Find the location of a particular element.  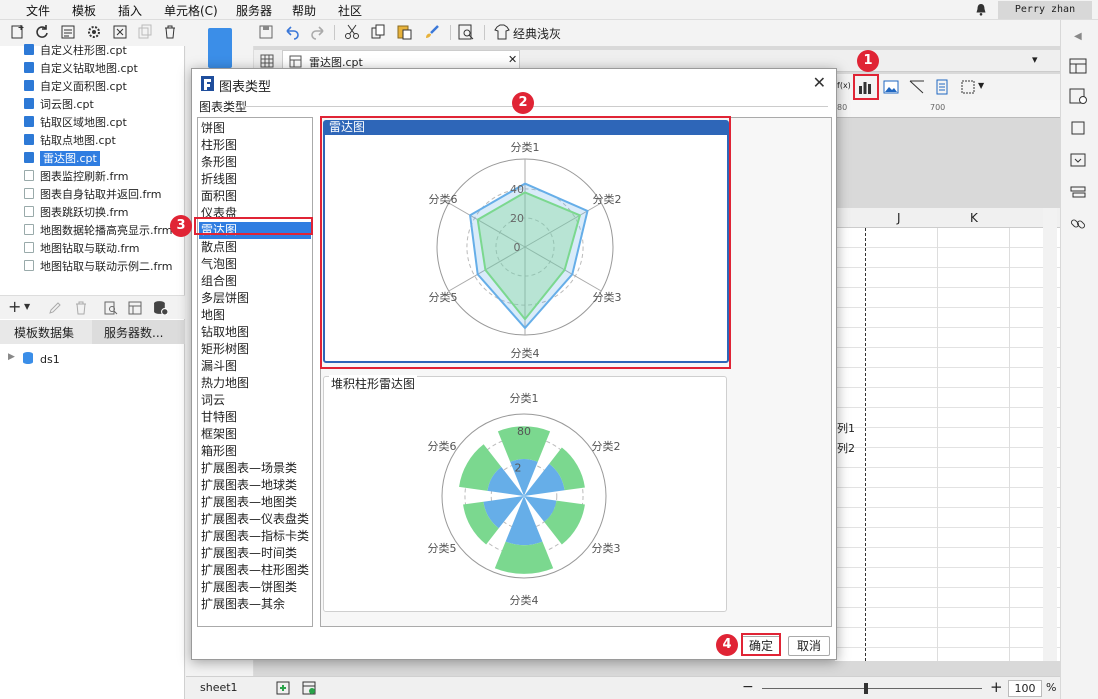

file-item: 图表监控刷新.frm is located at coordinates (104, 176).